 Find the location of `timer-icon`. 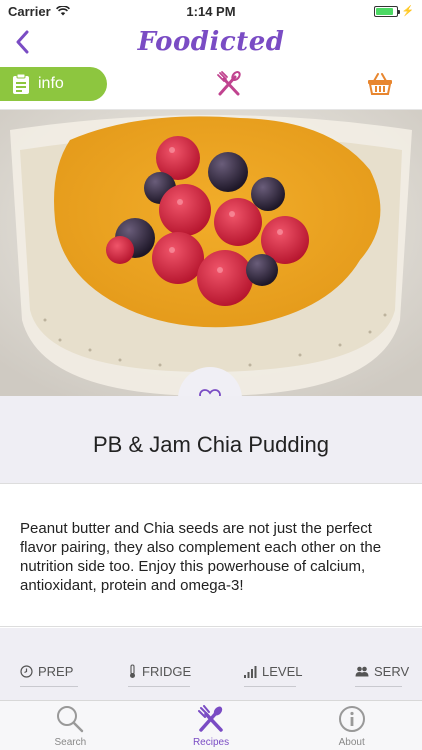

timer-icon is located at coordinates (26, 671).